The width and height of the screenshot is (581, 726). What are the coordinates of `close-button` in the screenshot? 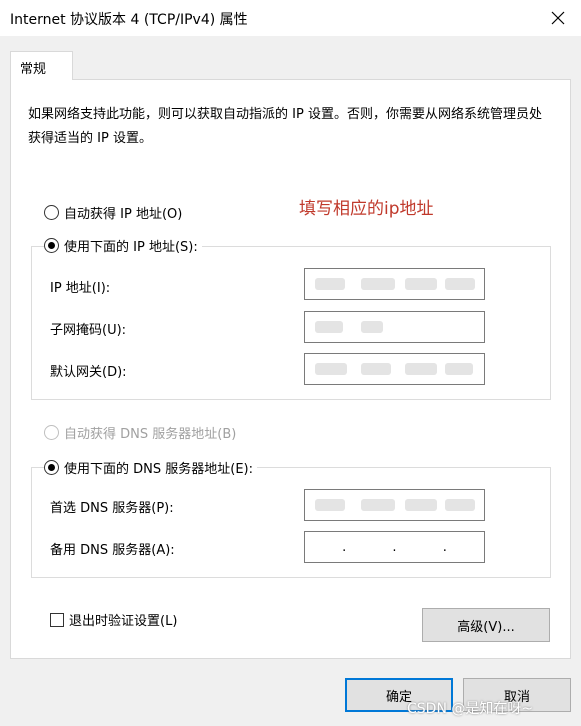 It's located at (558, 18).